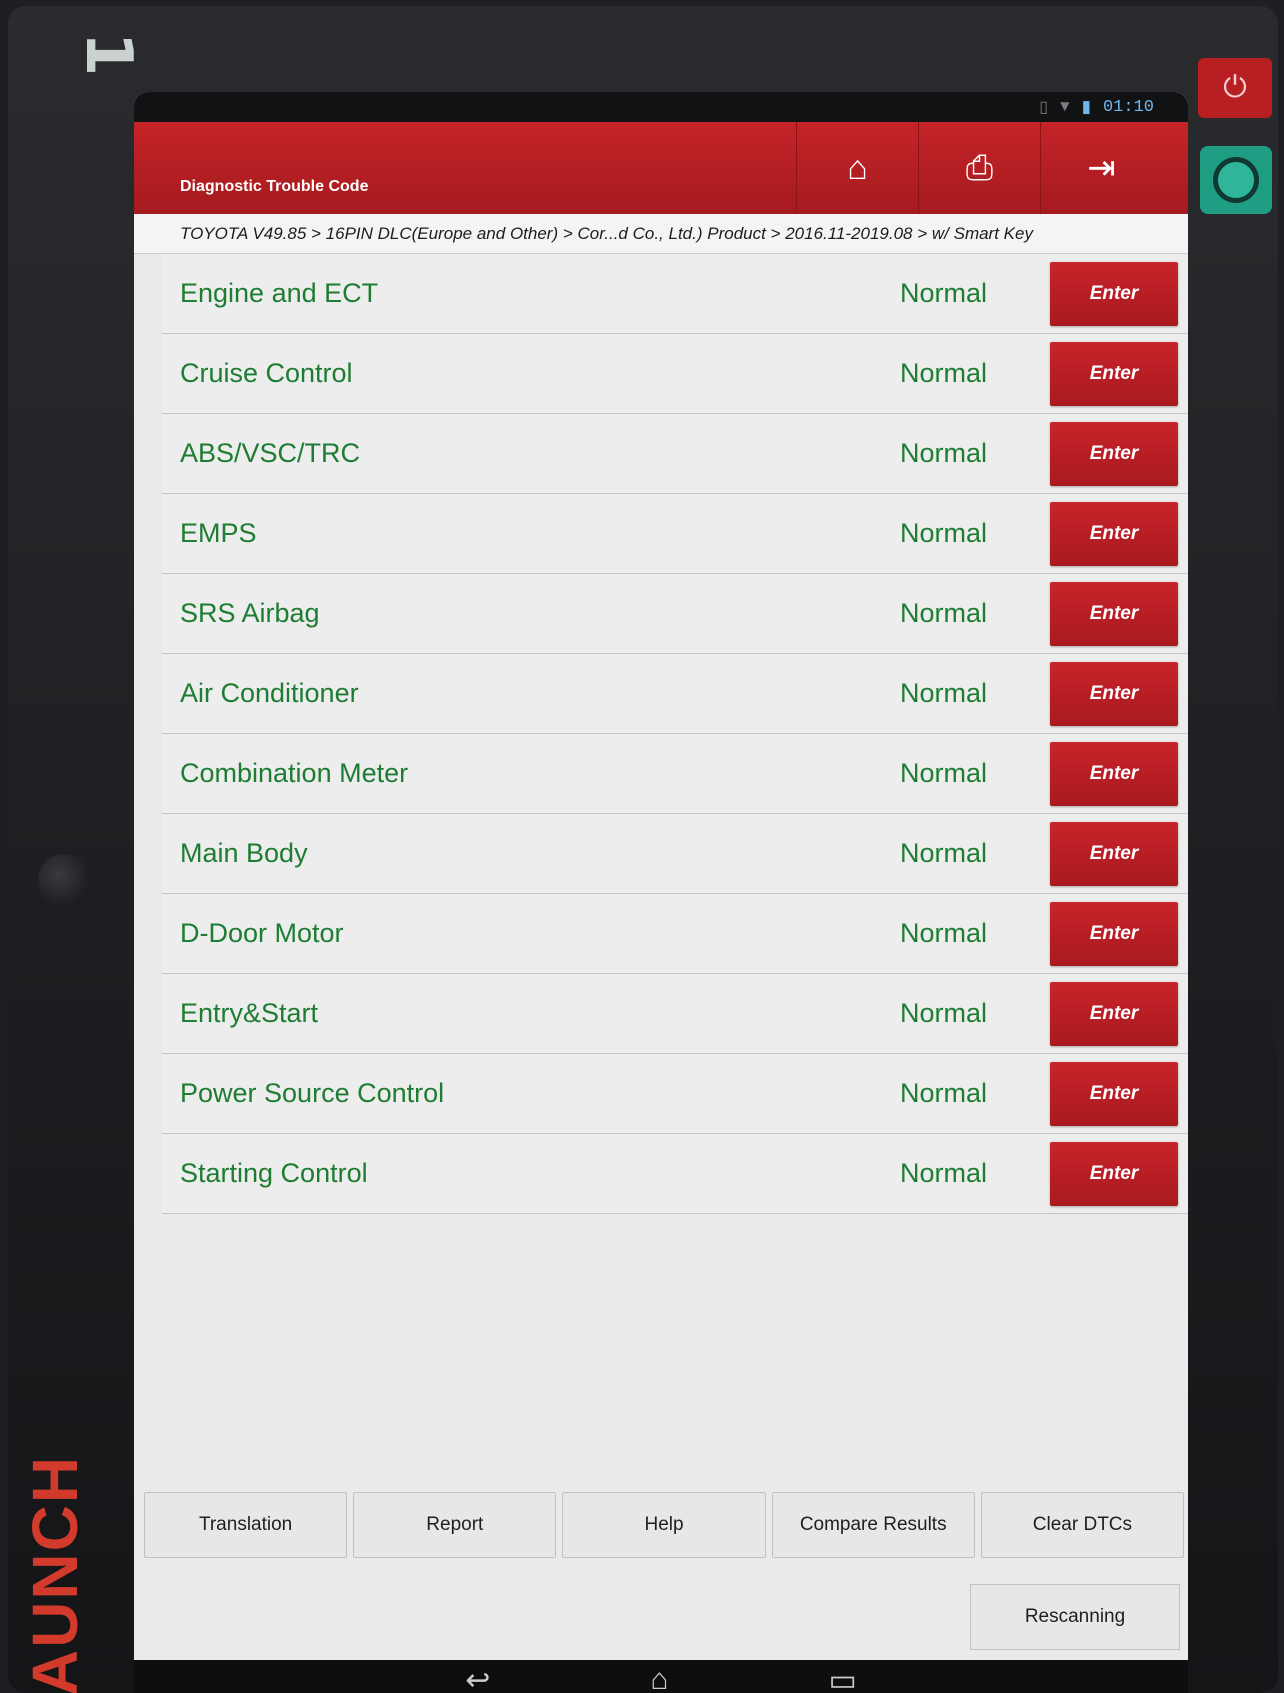 The image size is (1284, 1693). I want to click on system-row: Combination Meter Normal Enter, so click(675, 774).